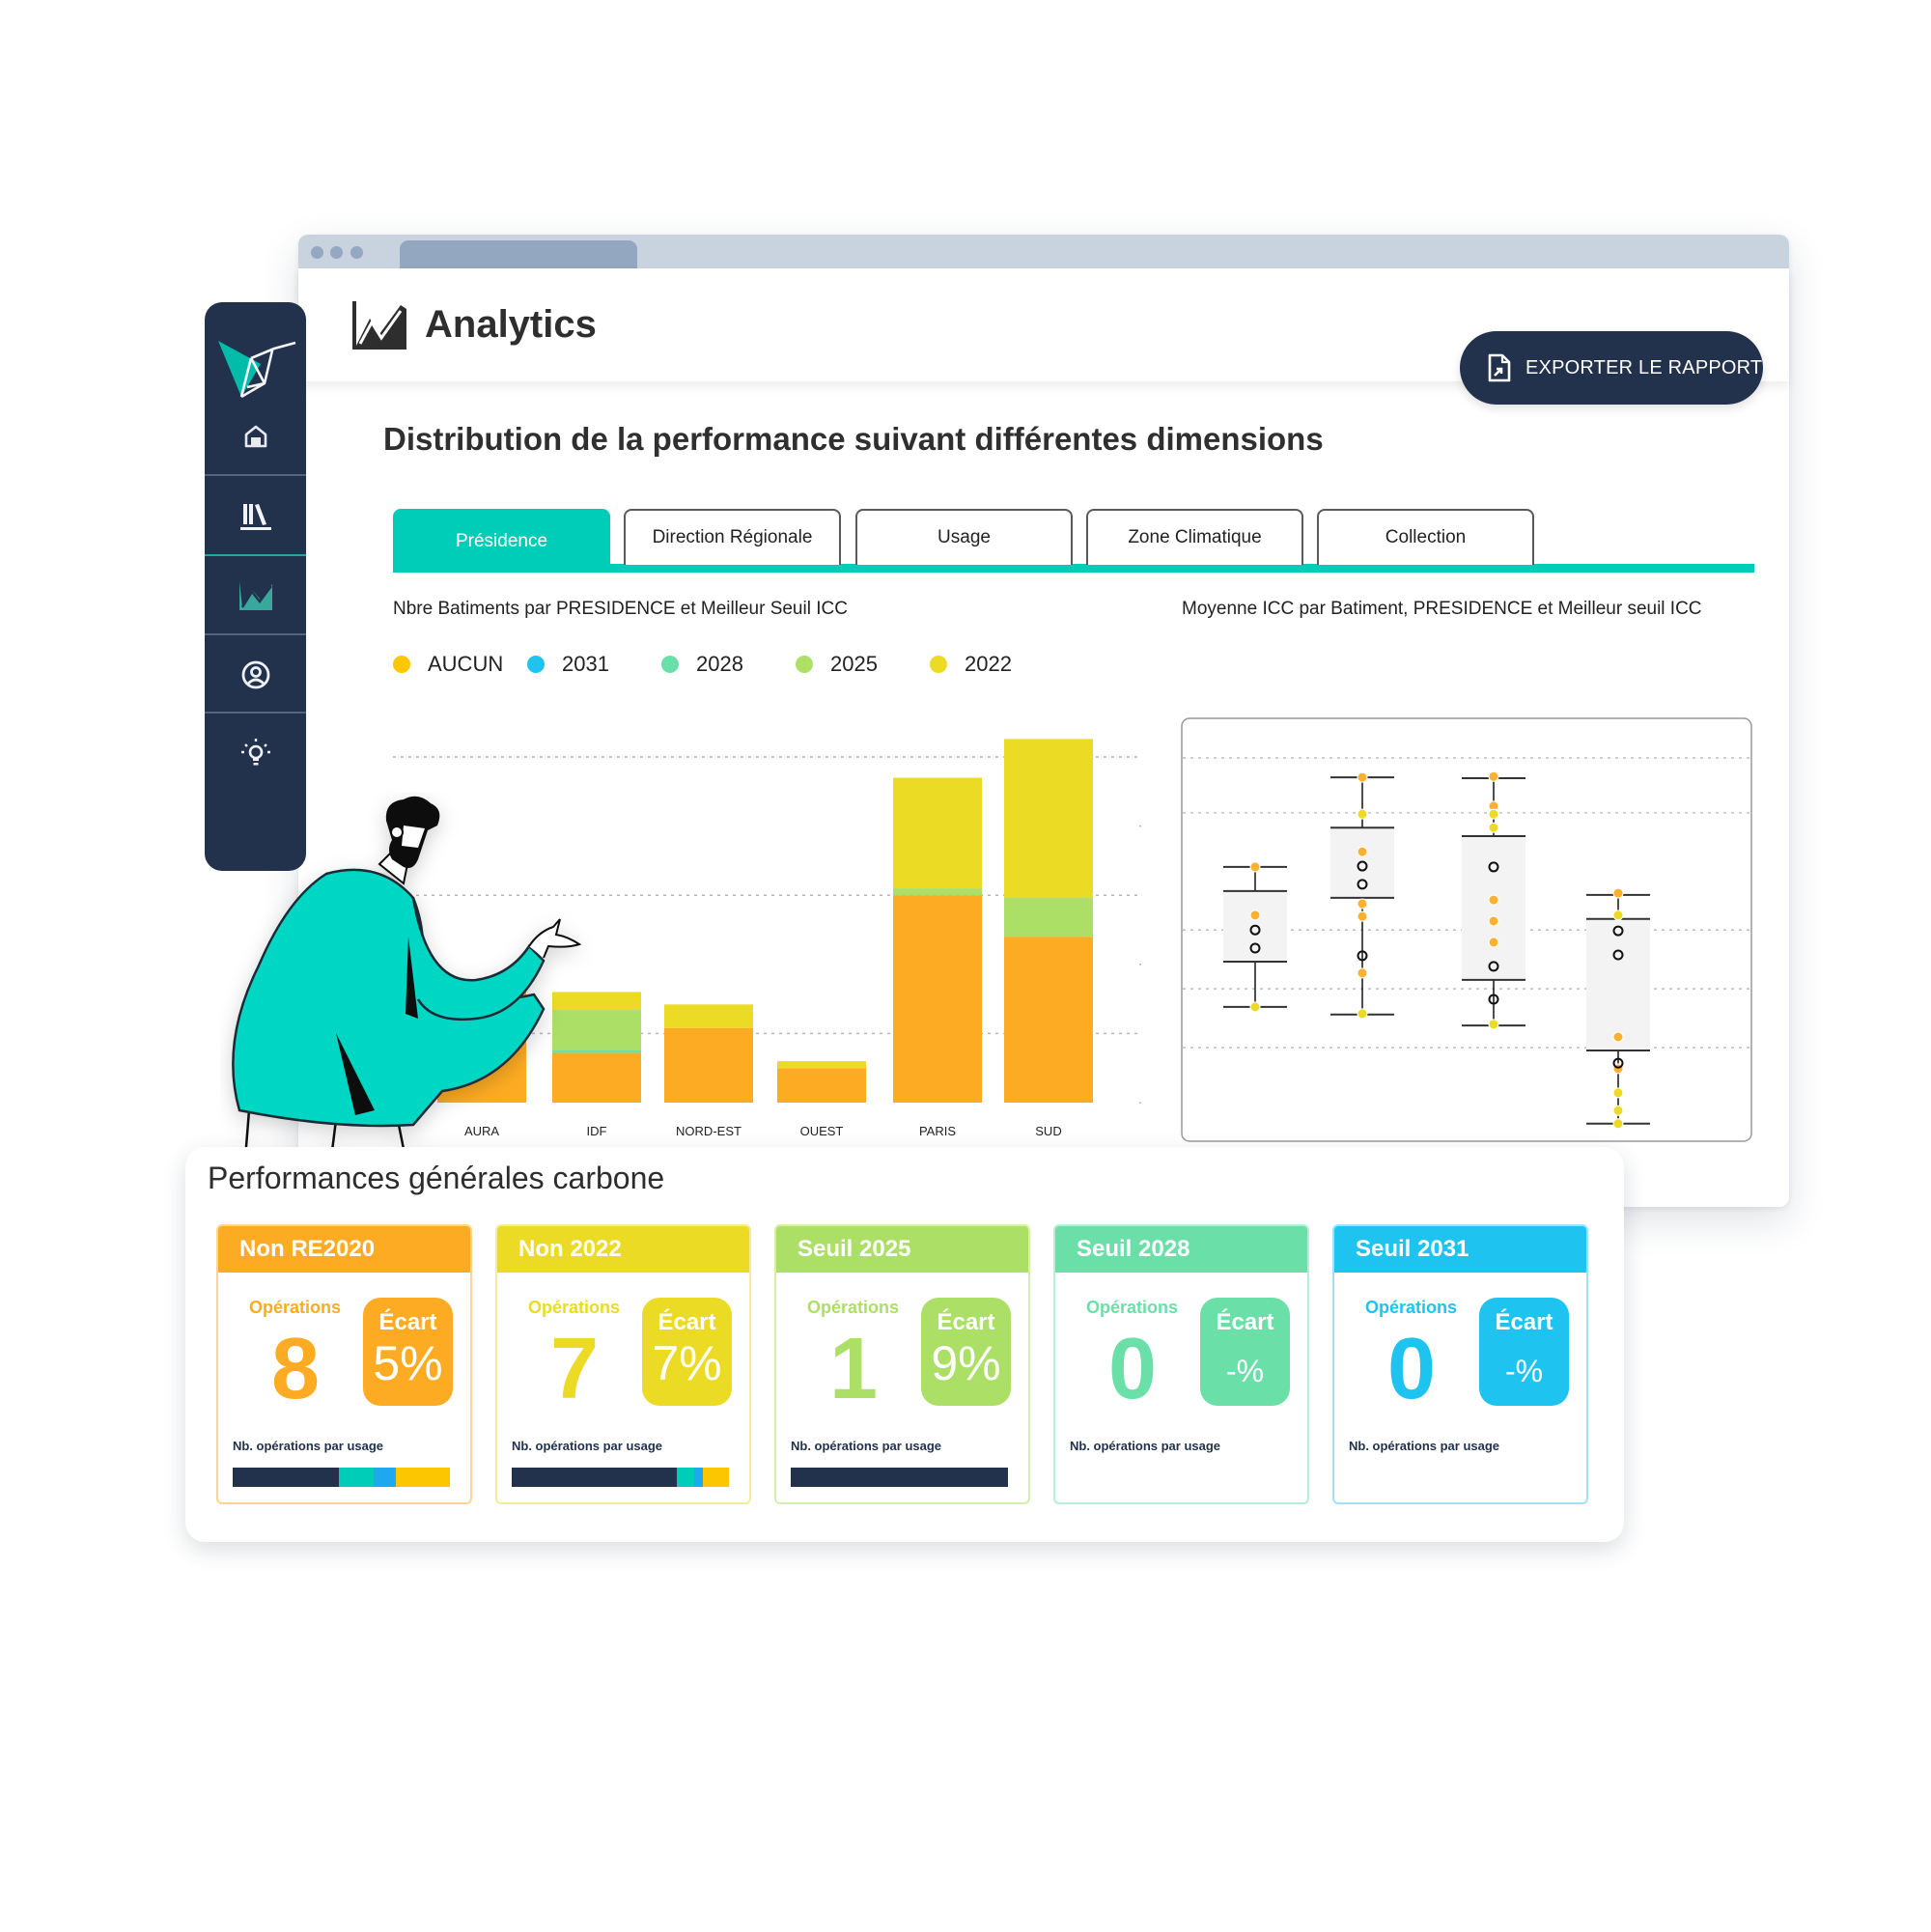 The image size is (1931, 1932). I want to click on card-title: Seuil 2031, so click(1460, 1250).